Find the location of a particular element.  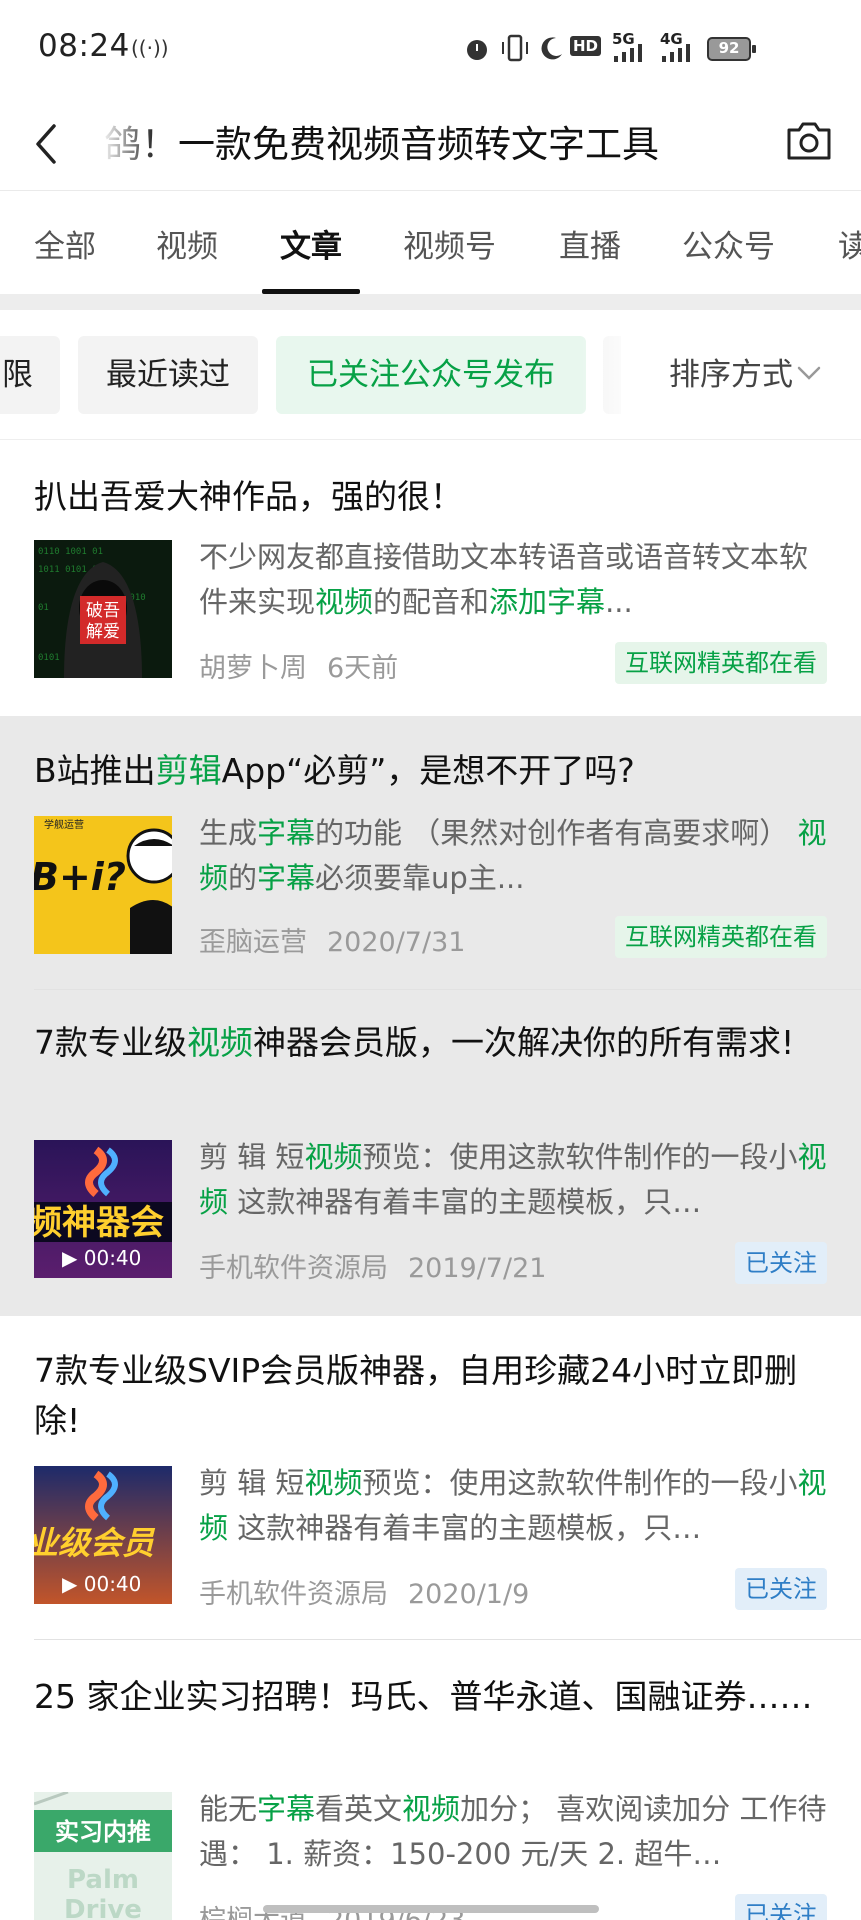

tab-channels: 视频号 is located at coordinates (449, 243).